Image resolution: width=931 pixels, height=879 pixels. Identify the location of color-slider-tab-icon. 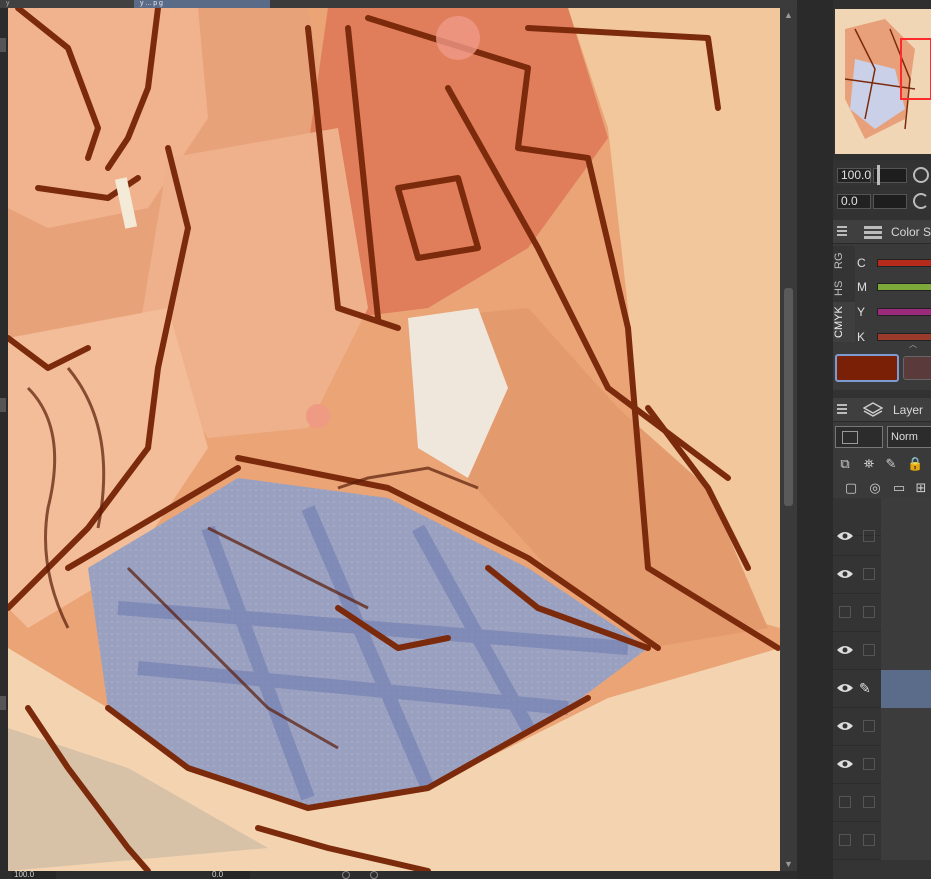
(873, 232).